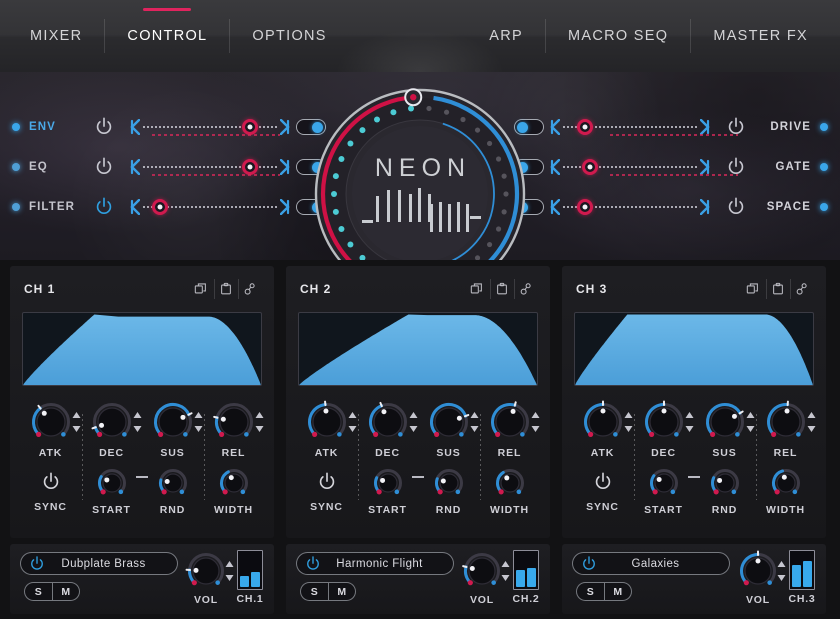 This screenshot has height=619, width=840. What do you see at coordinates (506, 36) in the screenshot?
I see `tab-arp: ARP` at bounding box center [506, 36].